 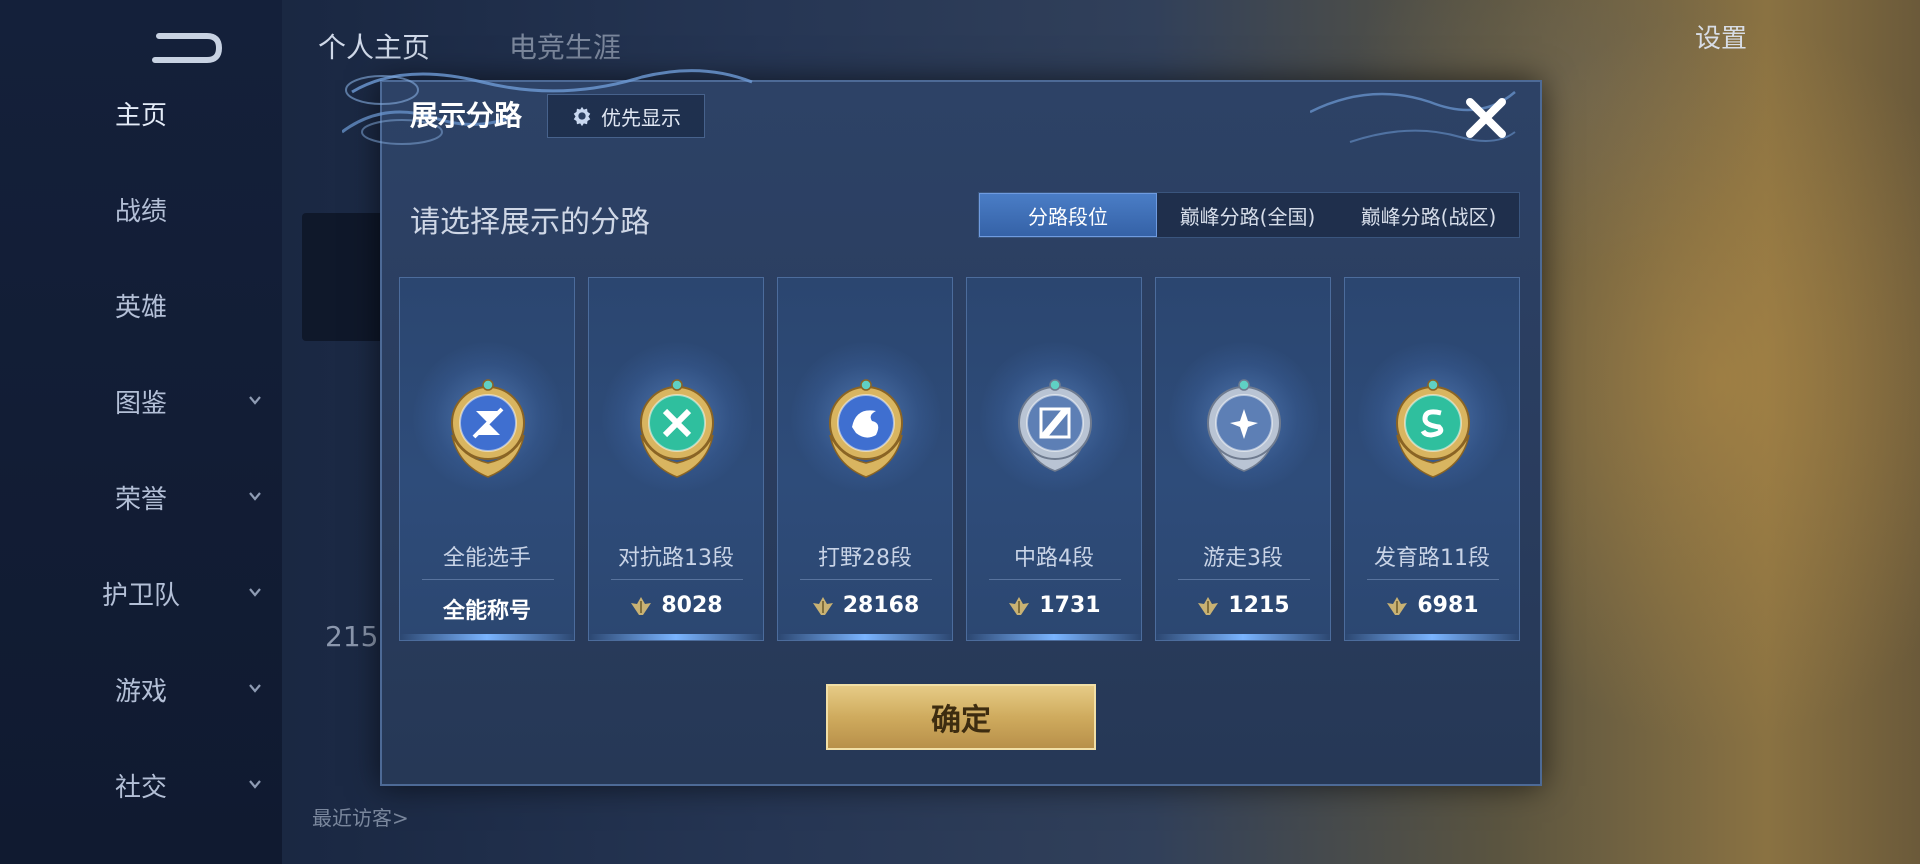 What do you see at coordinates (1721, 36) in the screenshot?
I see `settings-button: 设置` at bounding box center [1721, 36].